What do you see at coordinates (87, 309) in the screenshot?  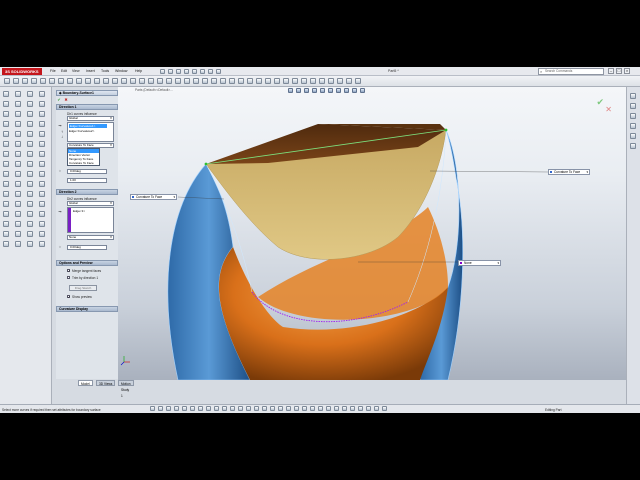 I see `curvature-display-header: Curvature Display` at bounding box center [87, 309].